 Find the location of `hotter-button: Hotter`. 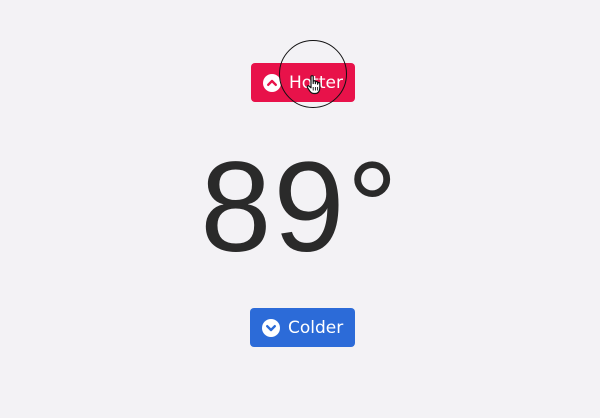

hotter-button: Hotter is located at coordinates (303, 82).